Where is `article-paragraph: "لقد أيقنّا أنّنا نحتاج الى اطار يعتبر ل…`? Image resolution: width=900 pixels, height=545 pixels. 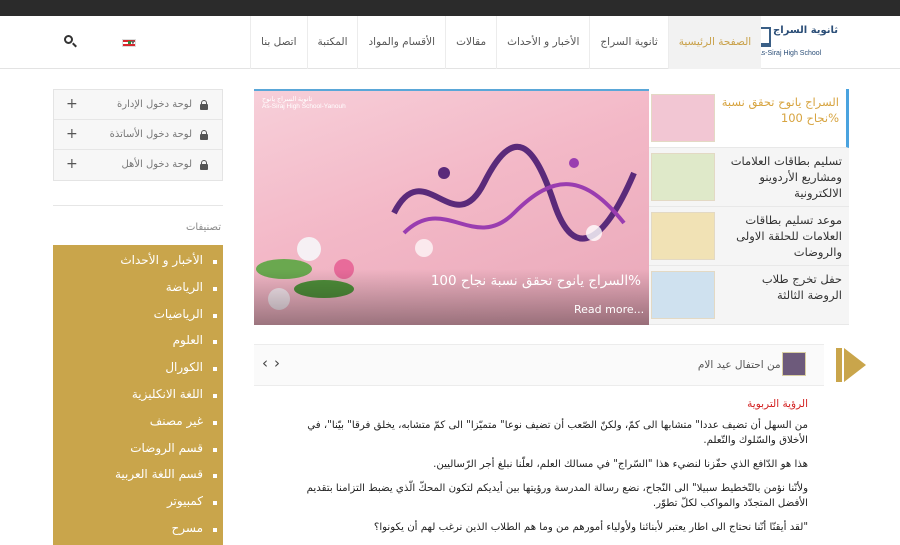
article-paragraph: "لقد أيقنّا أنّنا نحتاج الى اطار يعتبر ل… is located at coordinates (590, 527).